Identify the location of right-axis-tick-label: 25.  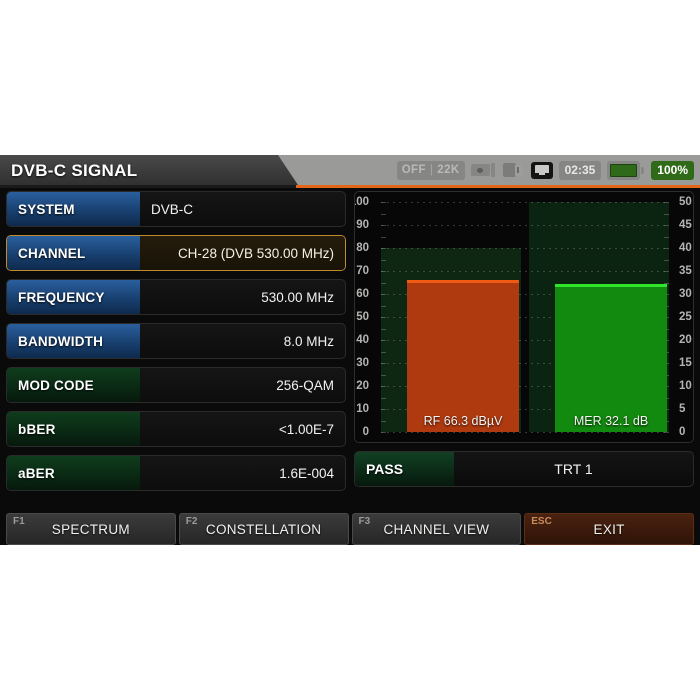
(685, 317).